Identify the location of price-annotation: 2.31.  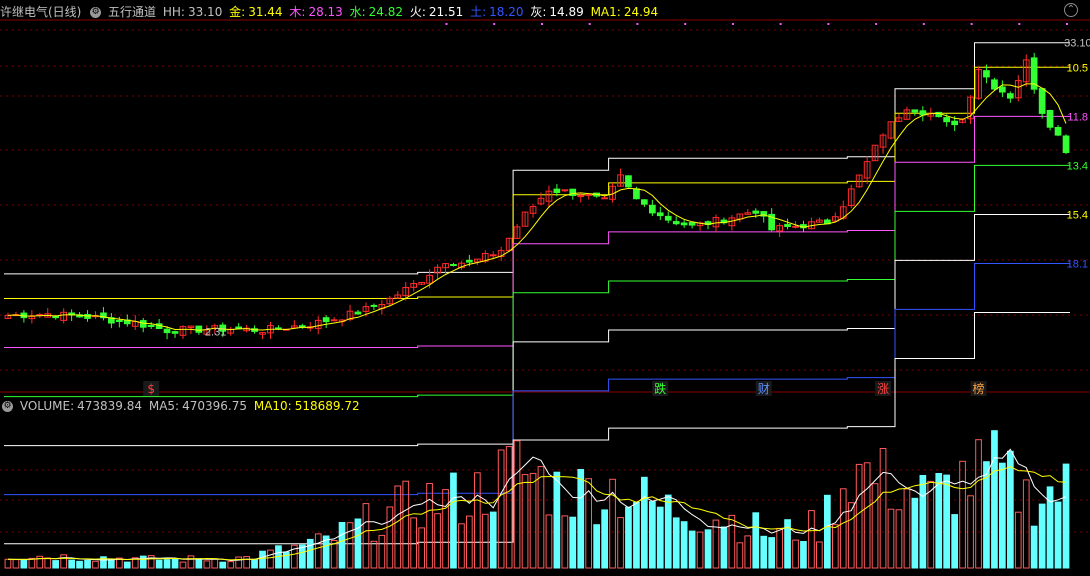
(215, 333).